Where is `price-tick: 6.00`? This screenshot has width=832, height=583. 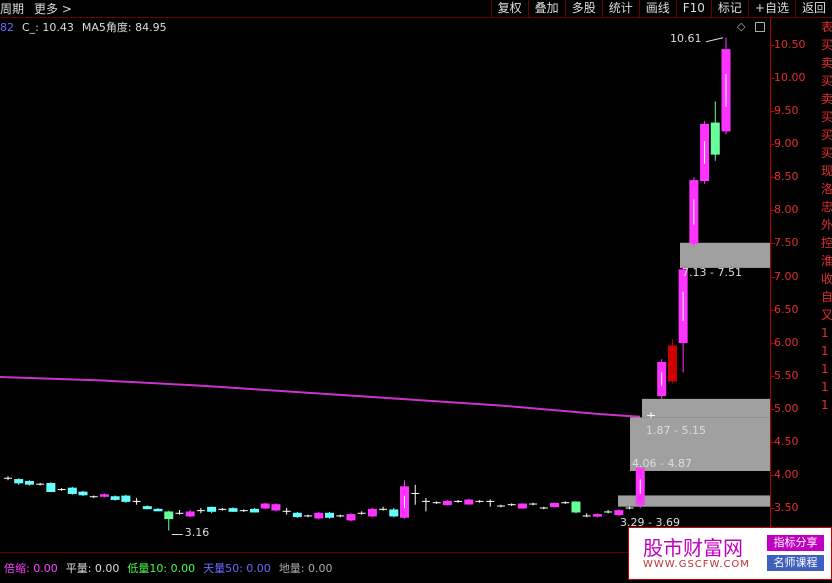
price-tick: 6.00 is located at coordinates (786, 342).